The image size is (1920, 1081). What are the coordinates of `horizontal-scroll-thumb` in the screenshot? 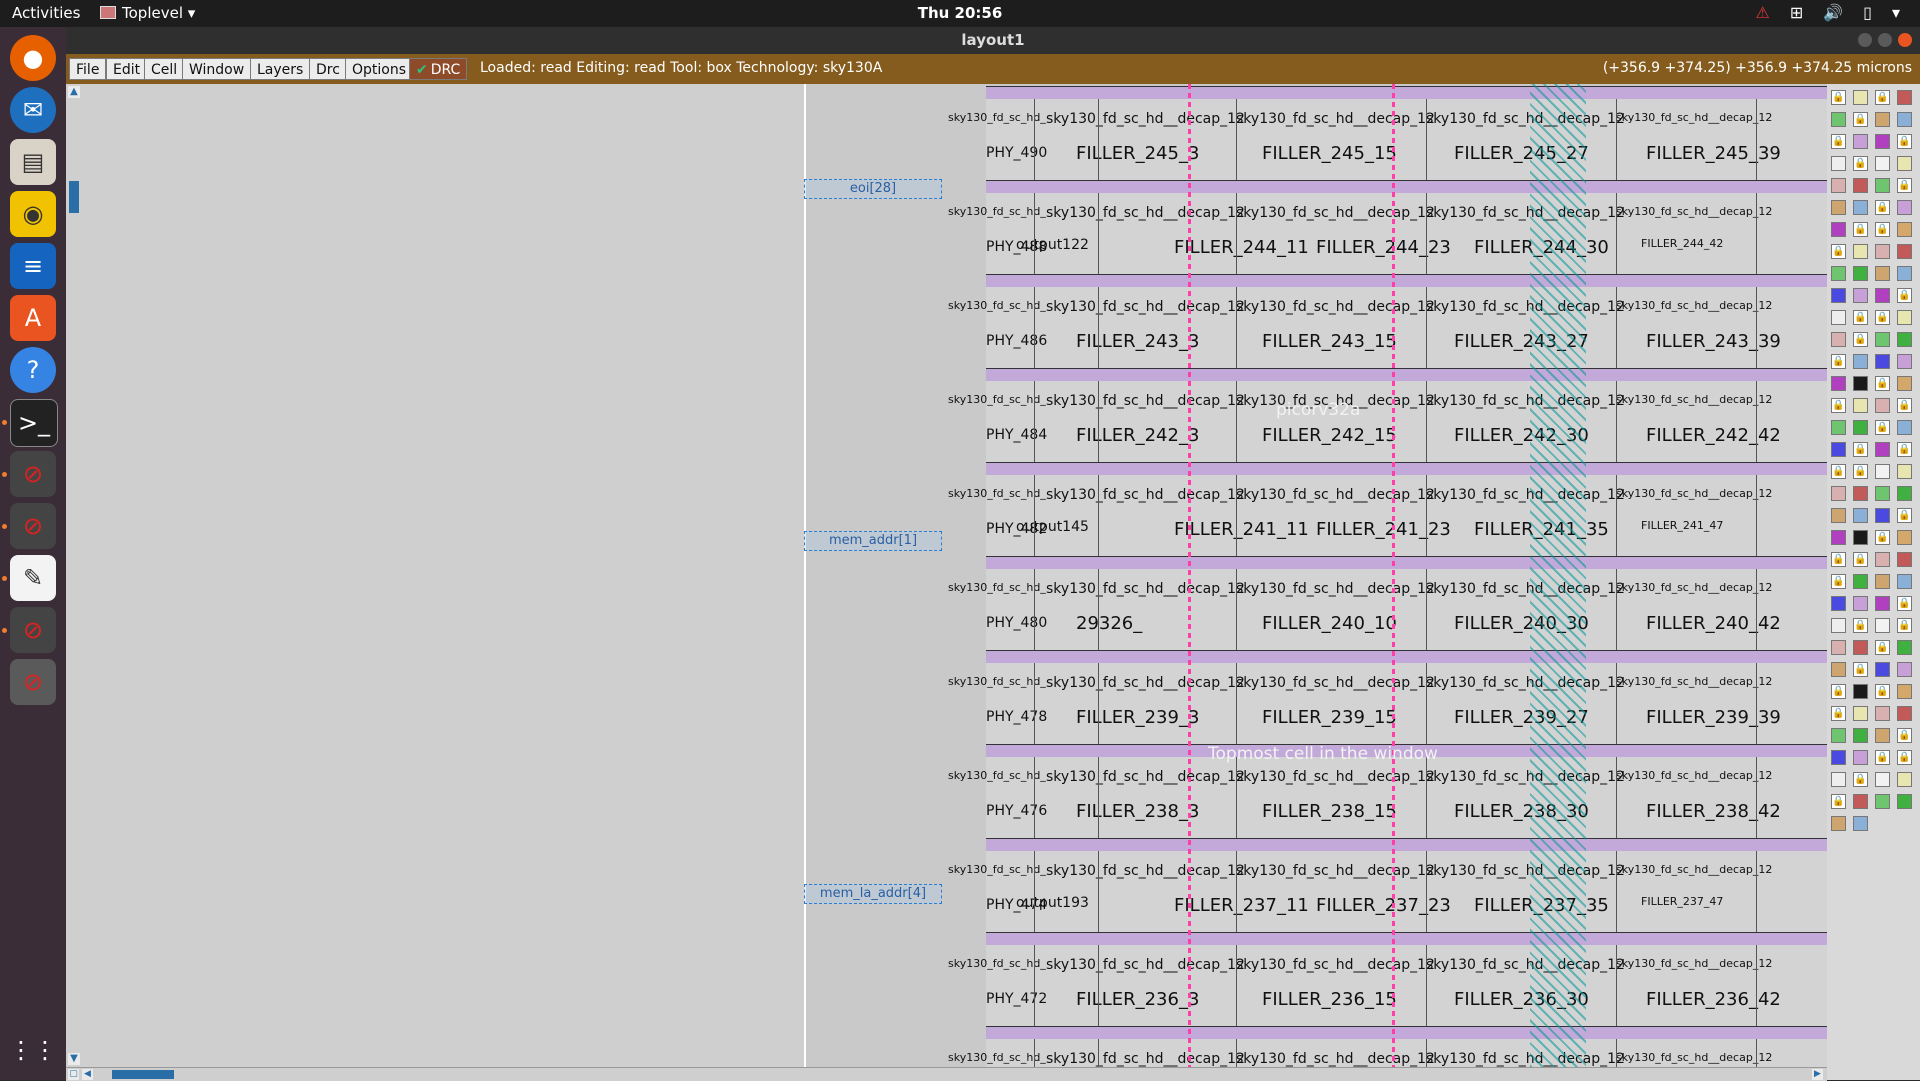 It's located at (143, 1074).